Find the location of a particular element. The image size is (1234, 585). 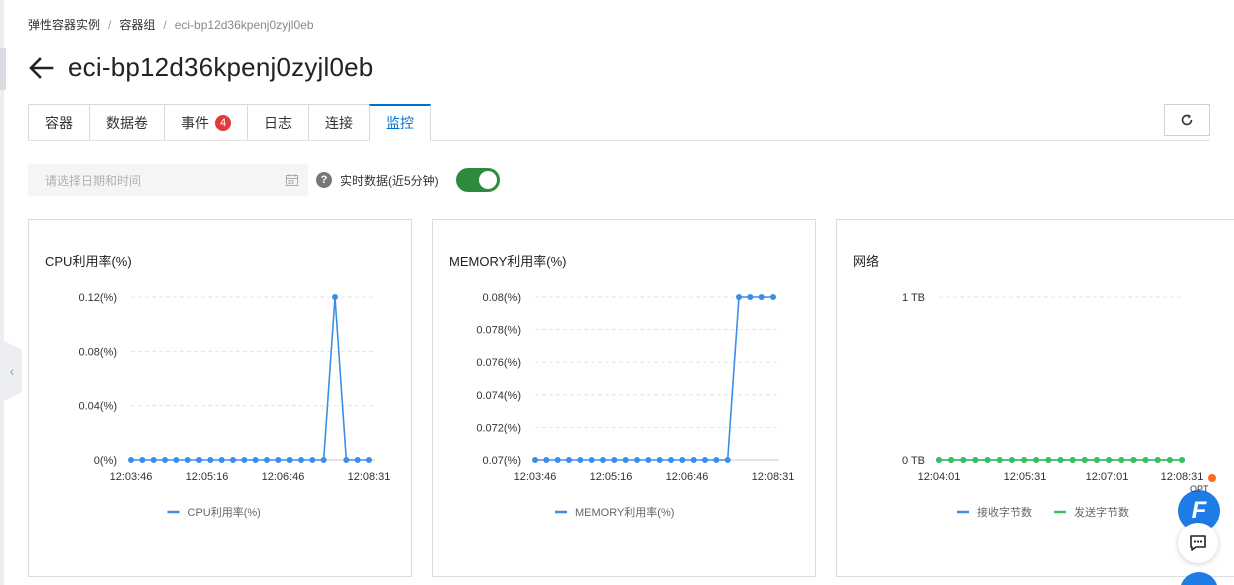

tab-logs: 日志 is located at coordinates (278, 122).